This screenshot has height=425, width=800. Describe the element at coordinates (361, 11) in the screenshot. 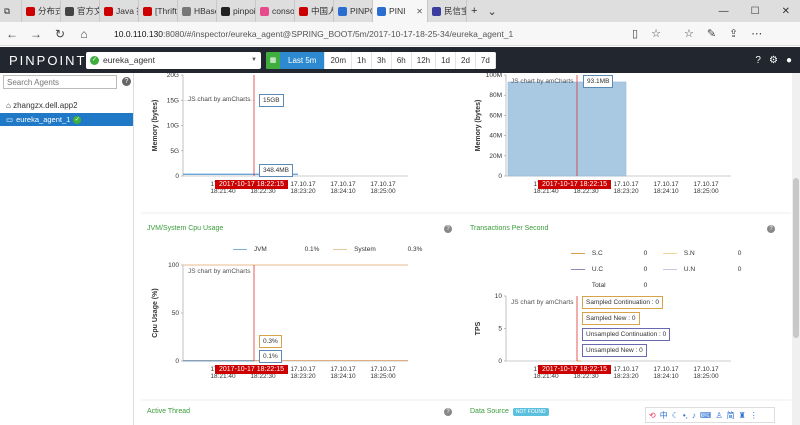

I see `tab-label: PINPOIN` at that location.